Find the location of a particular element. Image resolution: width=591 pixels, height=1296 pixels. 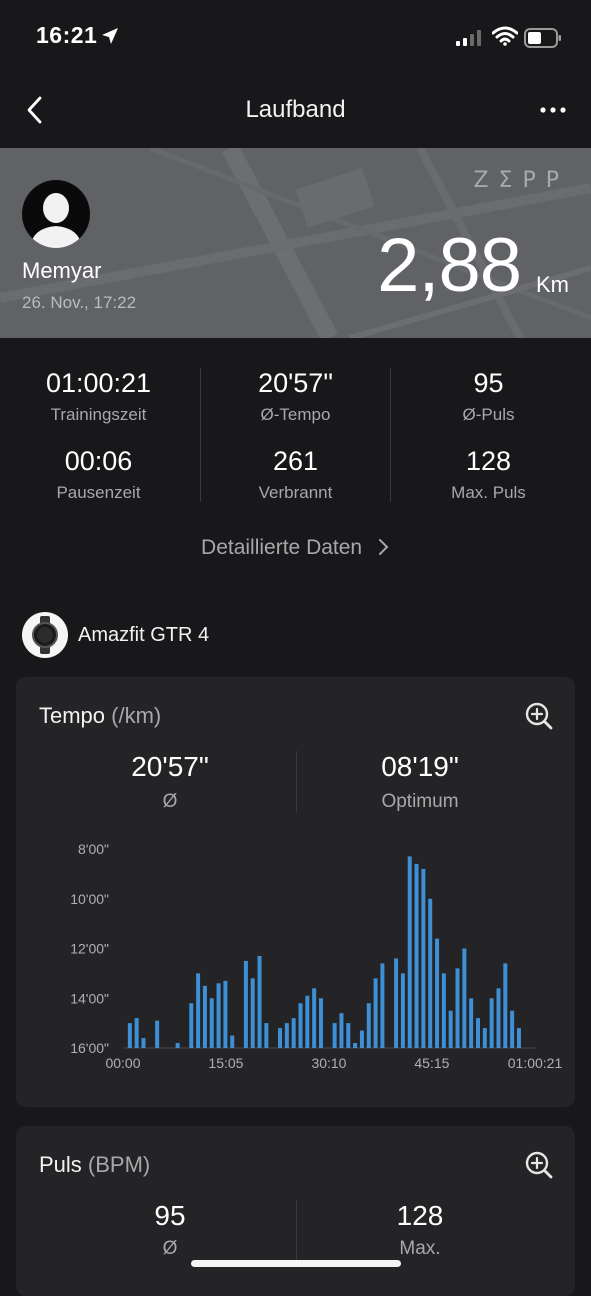

tempo-best-label: Optimum is located at coordinates (420, 801).